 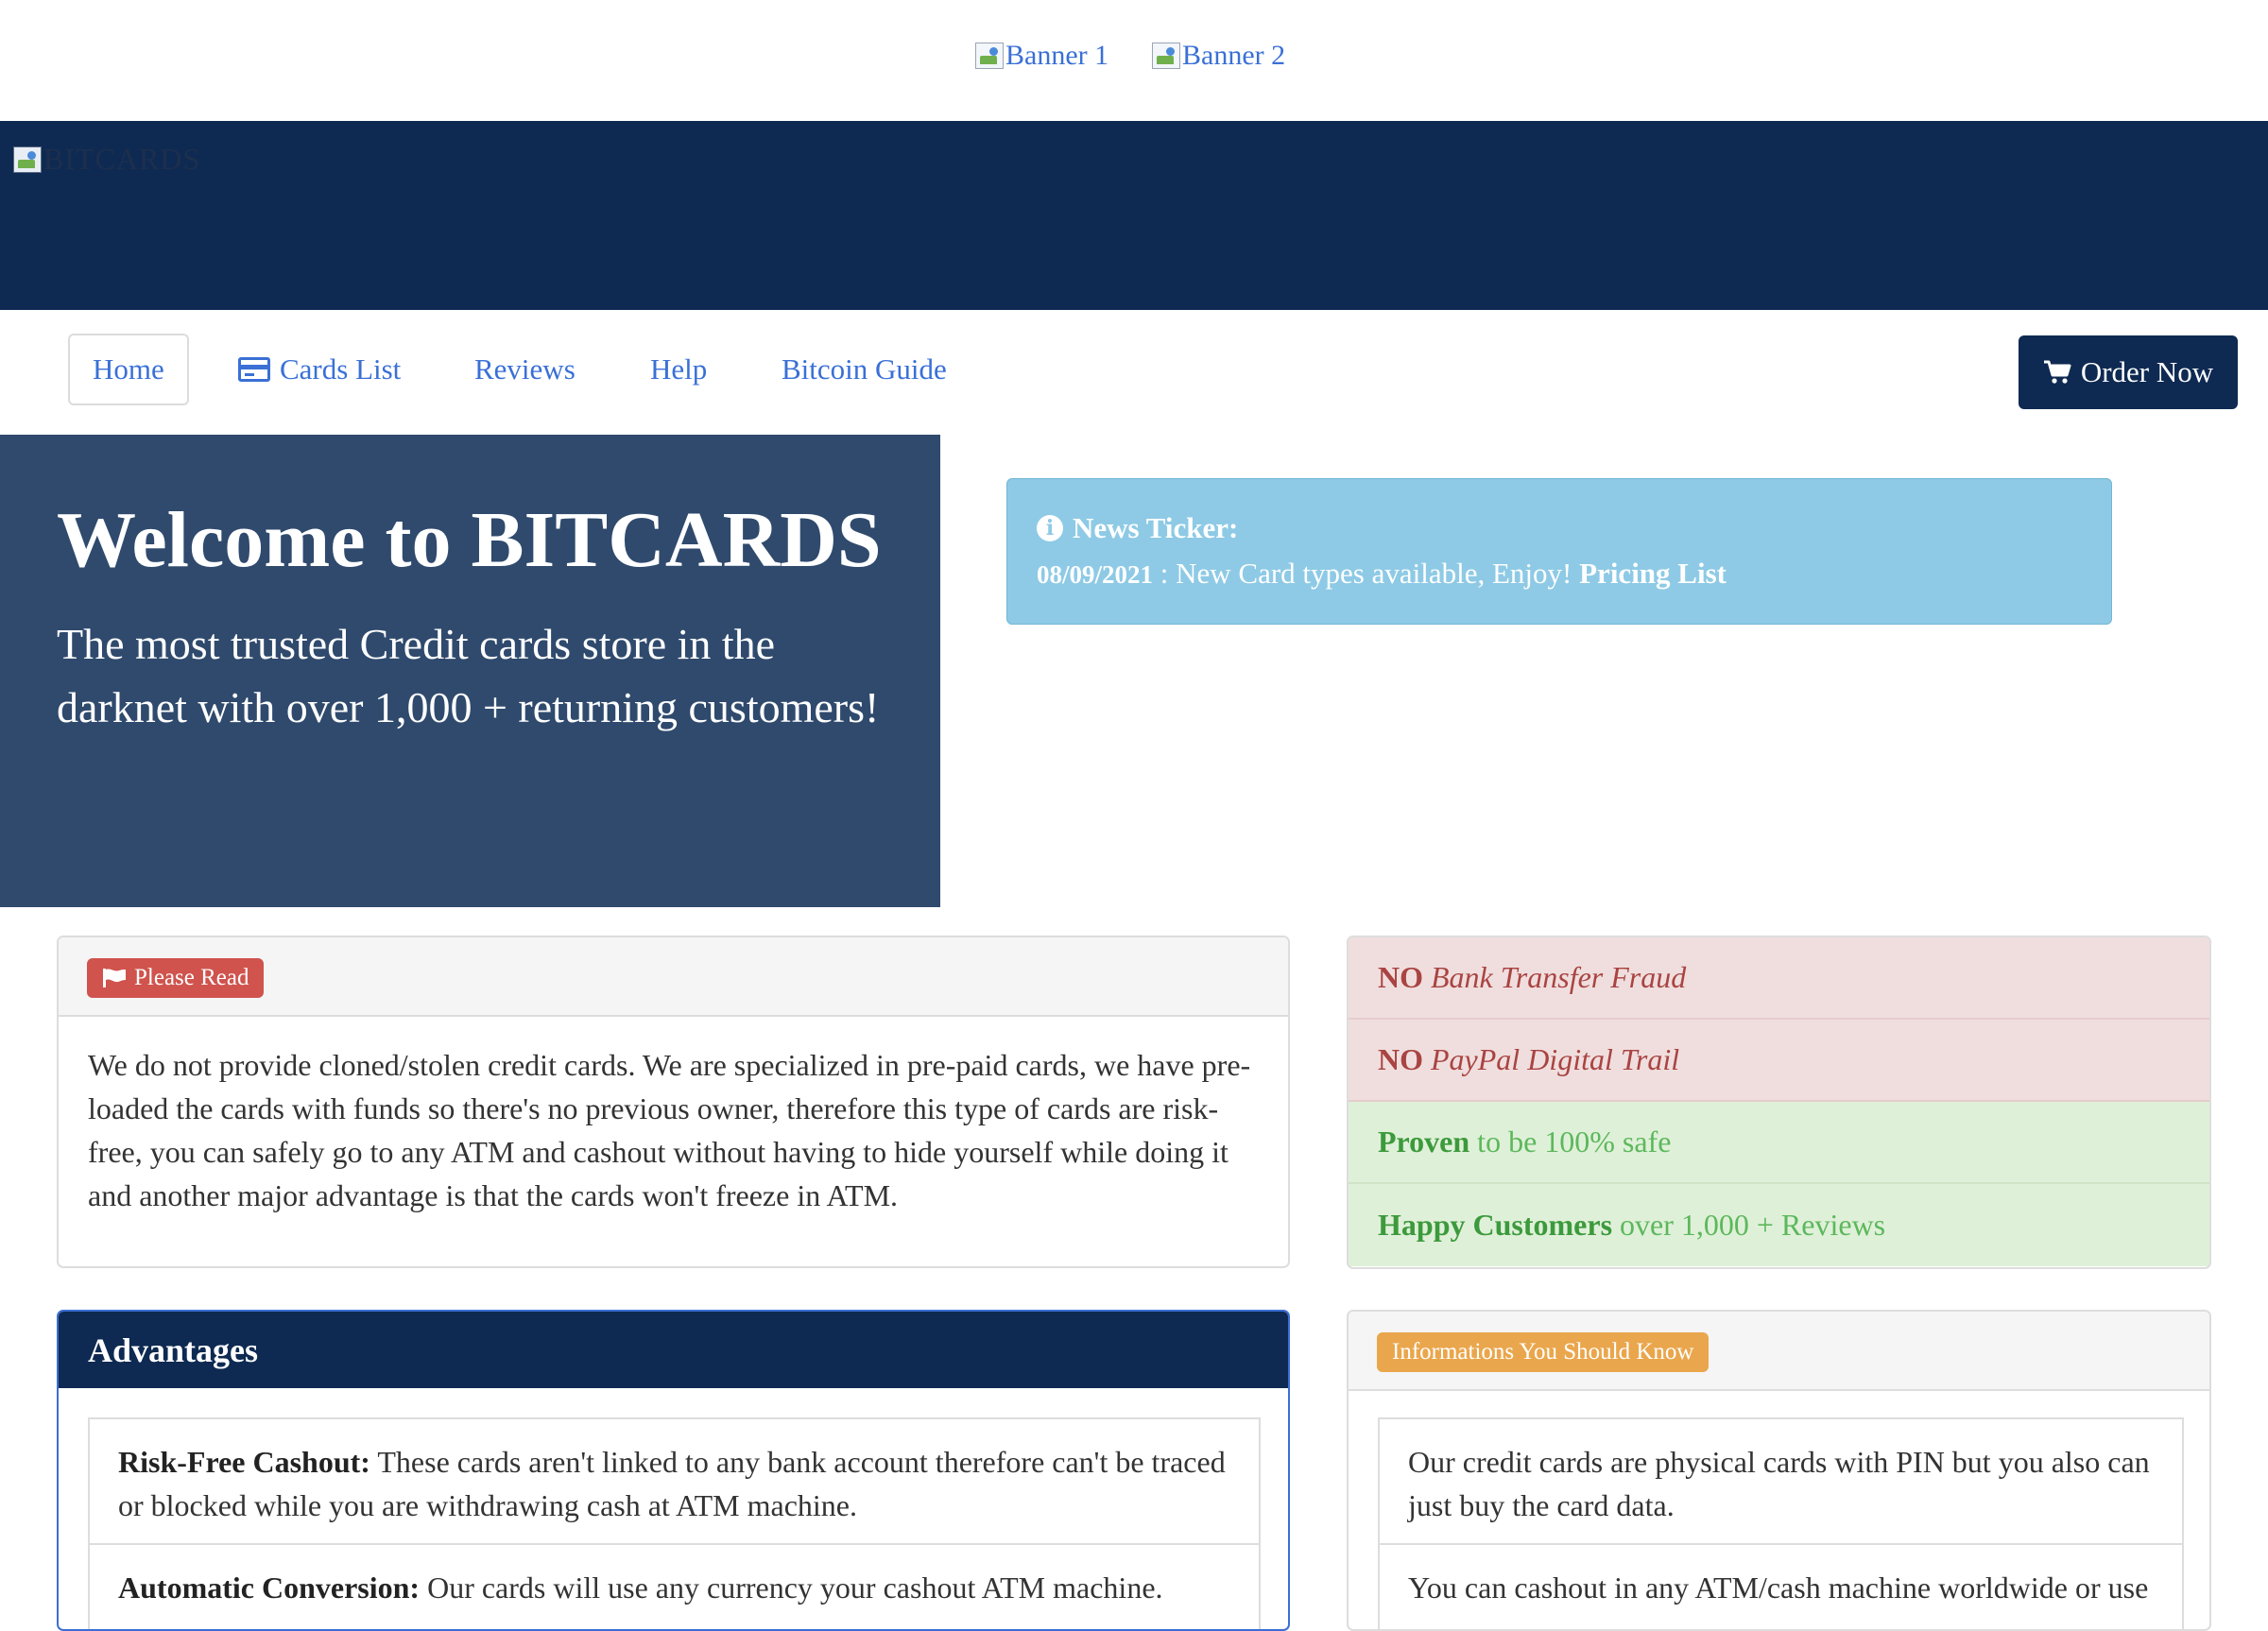 I want to click on nav-cards-list-label: Cards List, so click(x=341, y=369).